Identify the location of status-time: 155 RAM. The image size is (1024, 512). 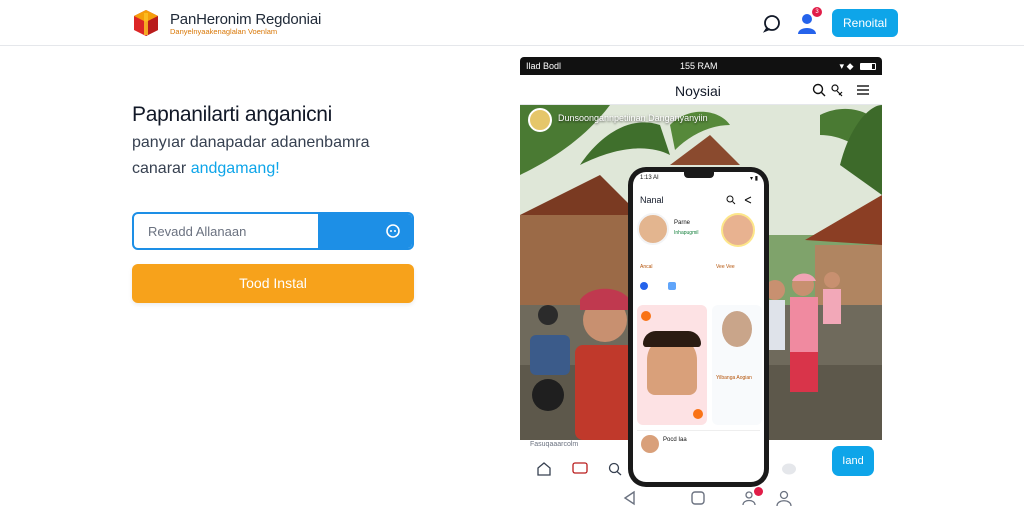
(699, 66).